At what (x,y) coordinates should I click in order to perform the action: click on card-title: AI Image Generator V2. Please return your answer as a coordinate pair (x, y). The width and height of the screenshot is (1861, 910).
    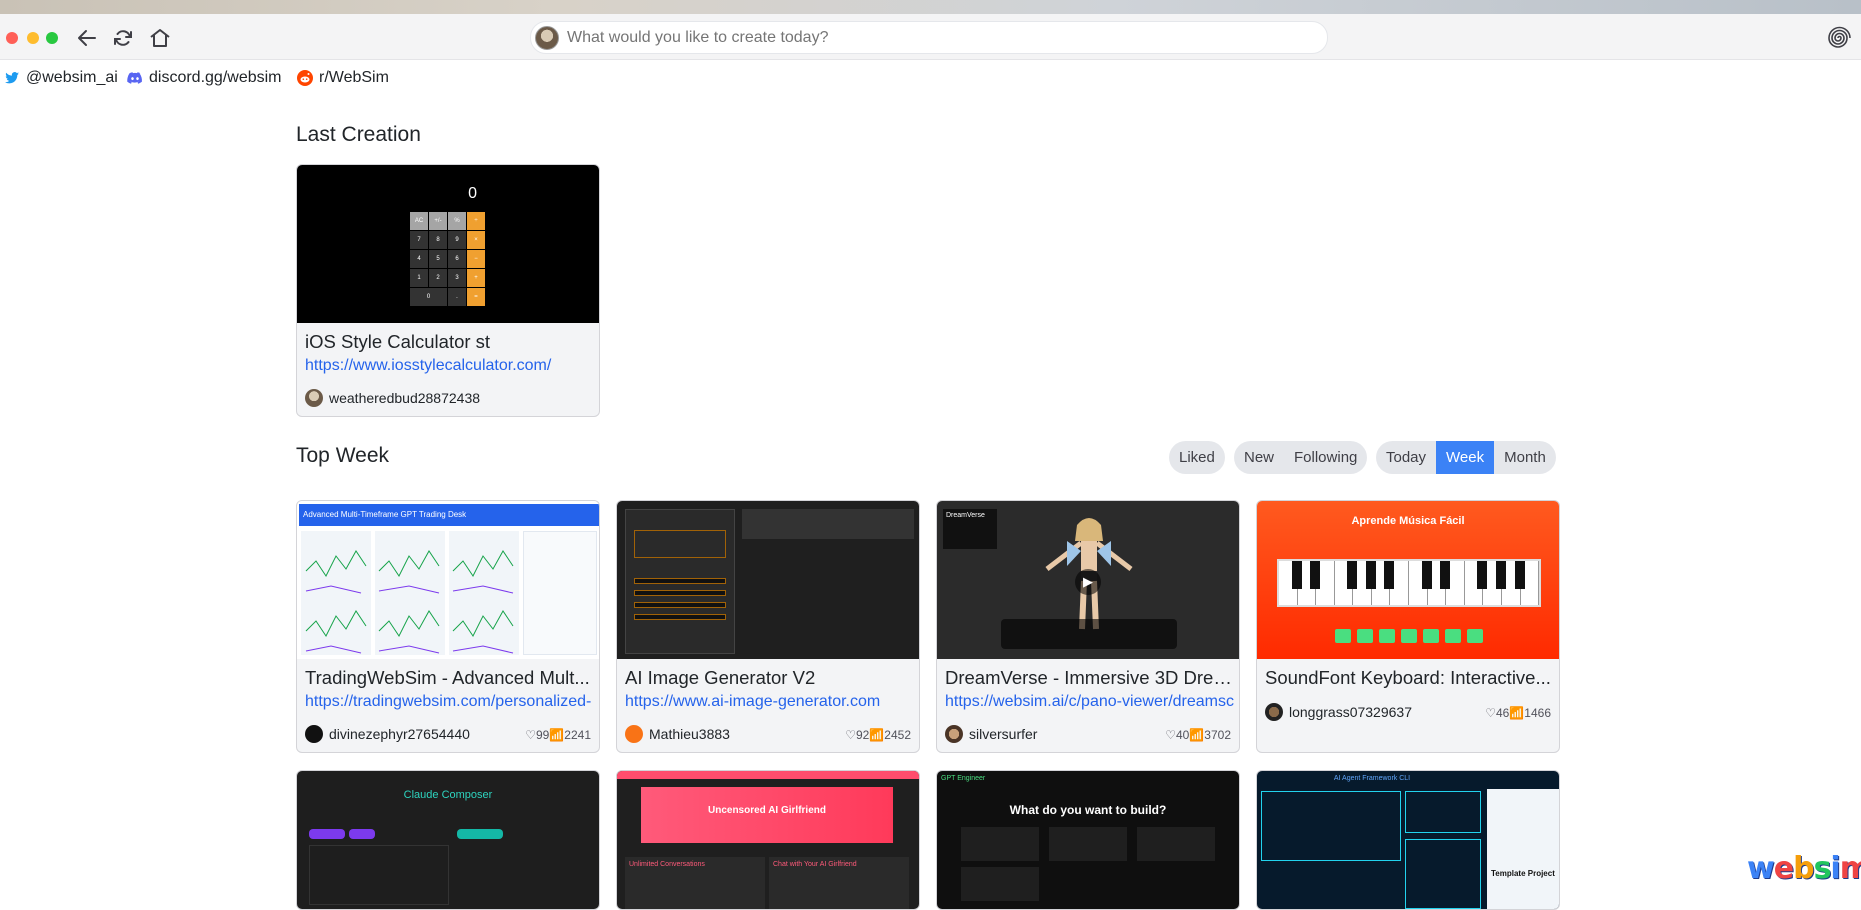
    Looking at the image, I should click on (770, 678).